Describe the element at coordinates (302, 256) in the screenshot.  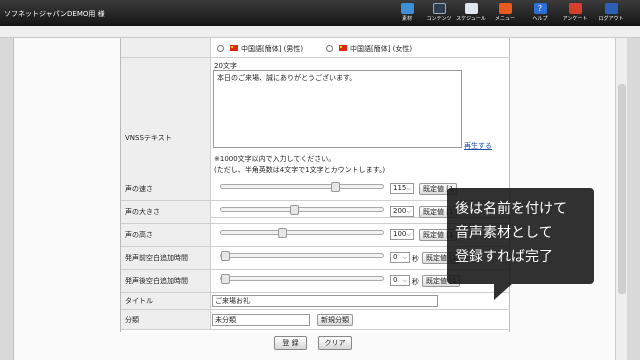
I see `pre-silence-slider` at that location.